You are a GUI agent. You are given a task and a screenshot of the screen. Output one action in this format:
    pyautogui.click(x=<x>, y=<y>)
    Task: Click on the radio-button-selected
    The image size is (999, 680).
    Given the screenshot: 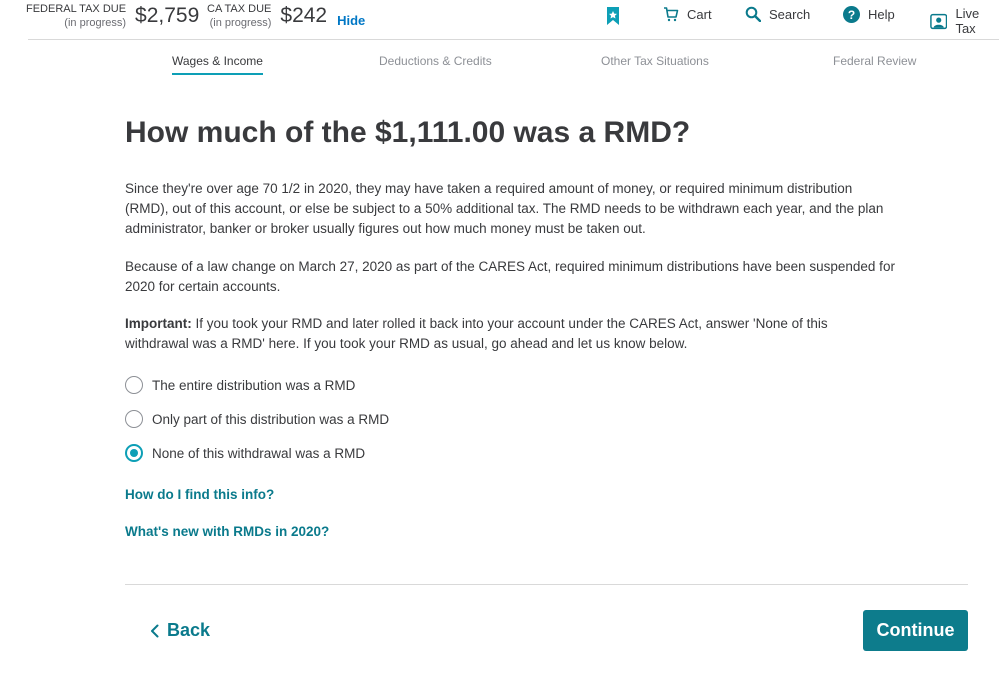 What is the action you would take?
    pyautogui.click(x=134, y=453)
    